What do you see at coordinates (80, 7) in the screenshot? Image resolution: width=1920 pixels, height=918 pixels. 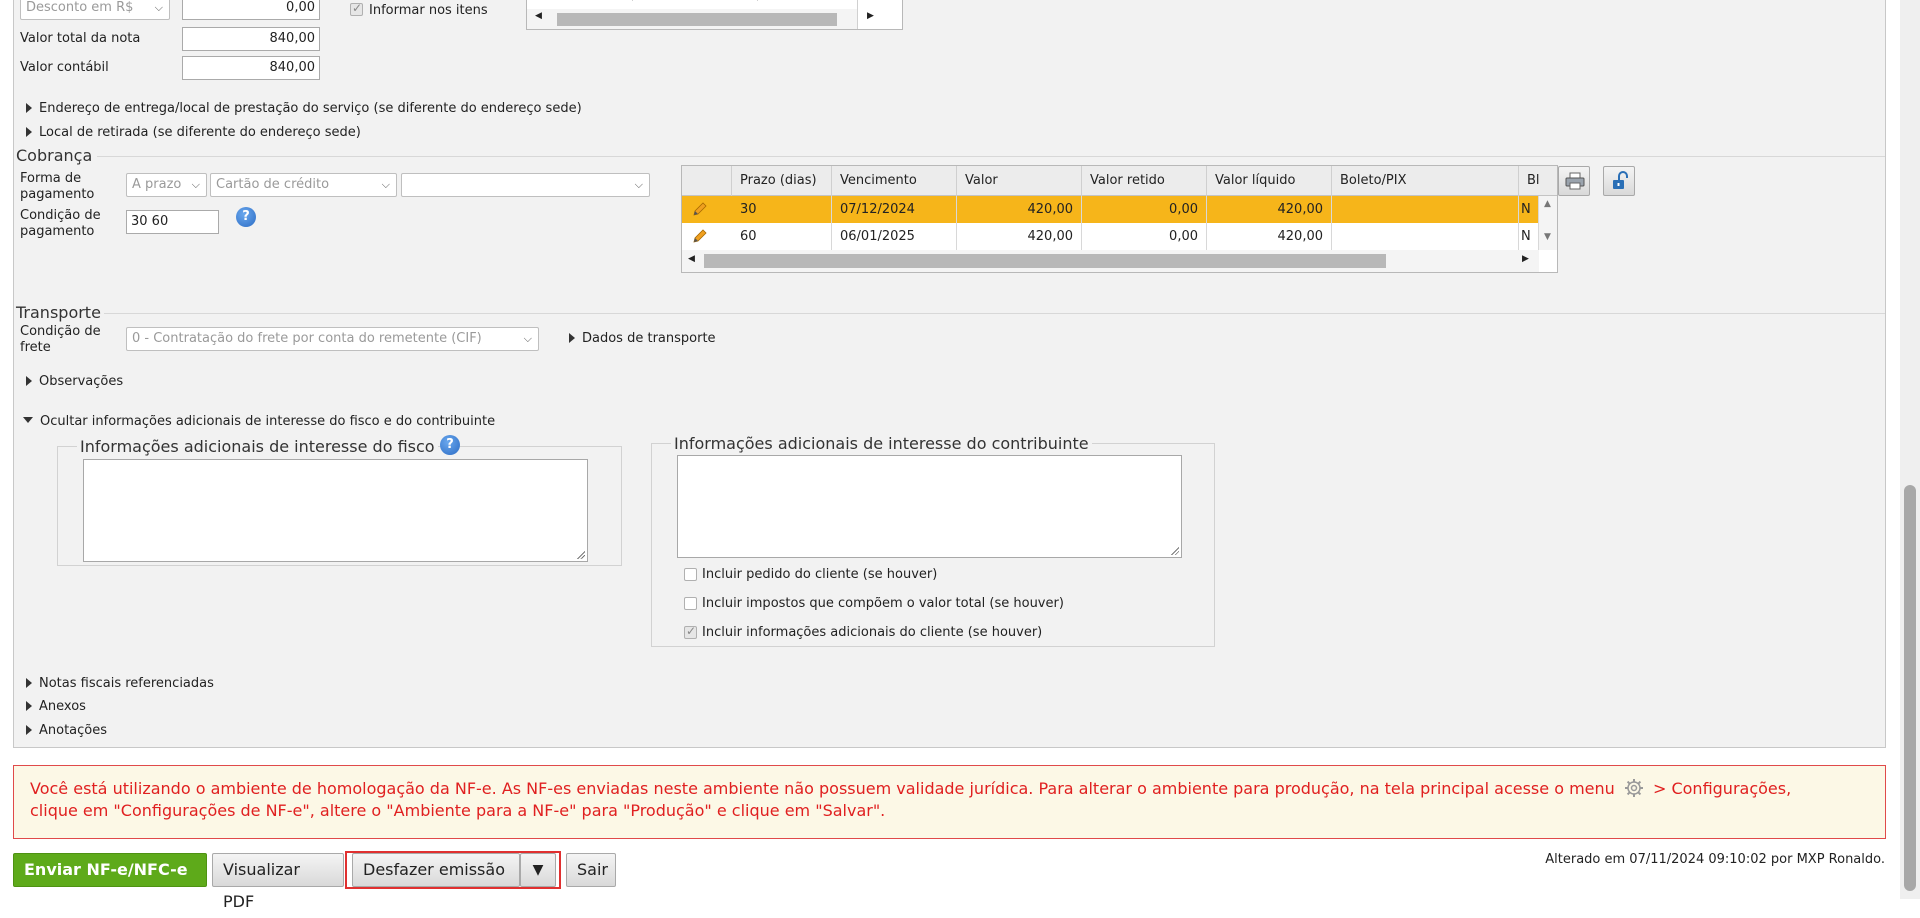 I see `discount-type-value: Desconto em R$` at bounding box center [80, 7].